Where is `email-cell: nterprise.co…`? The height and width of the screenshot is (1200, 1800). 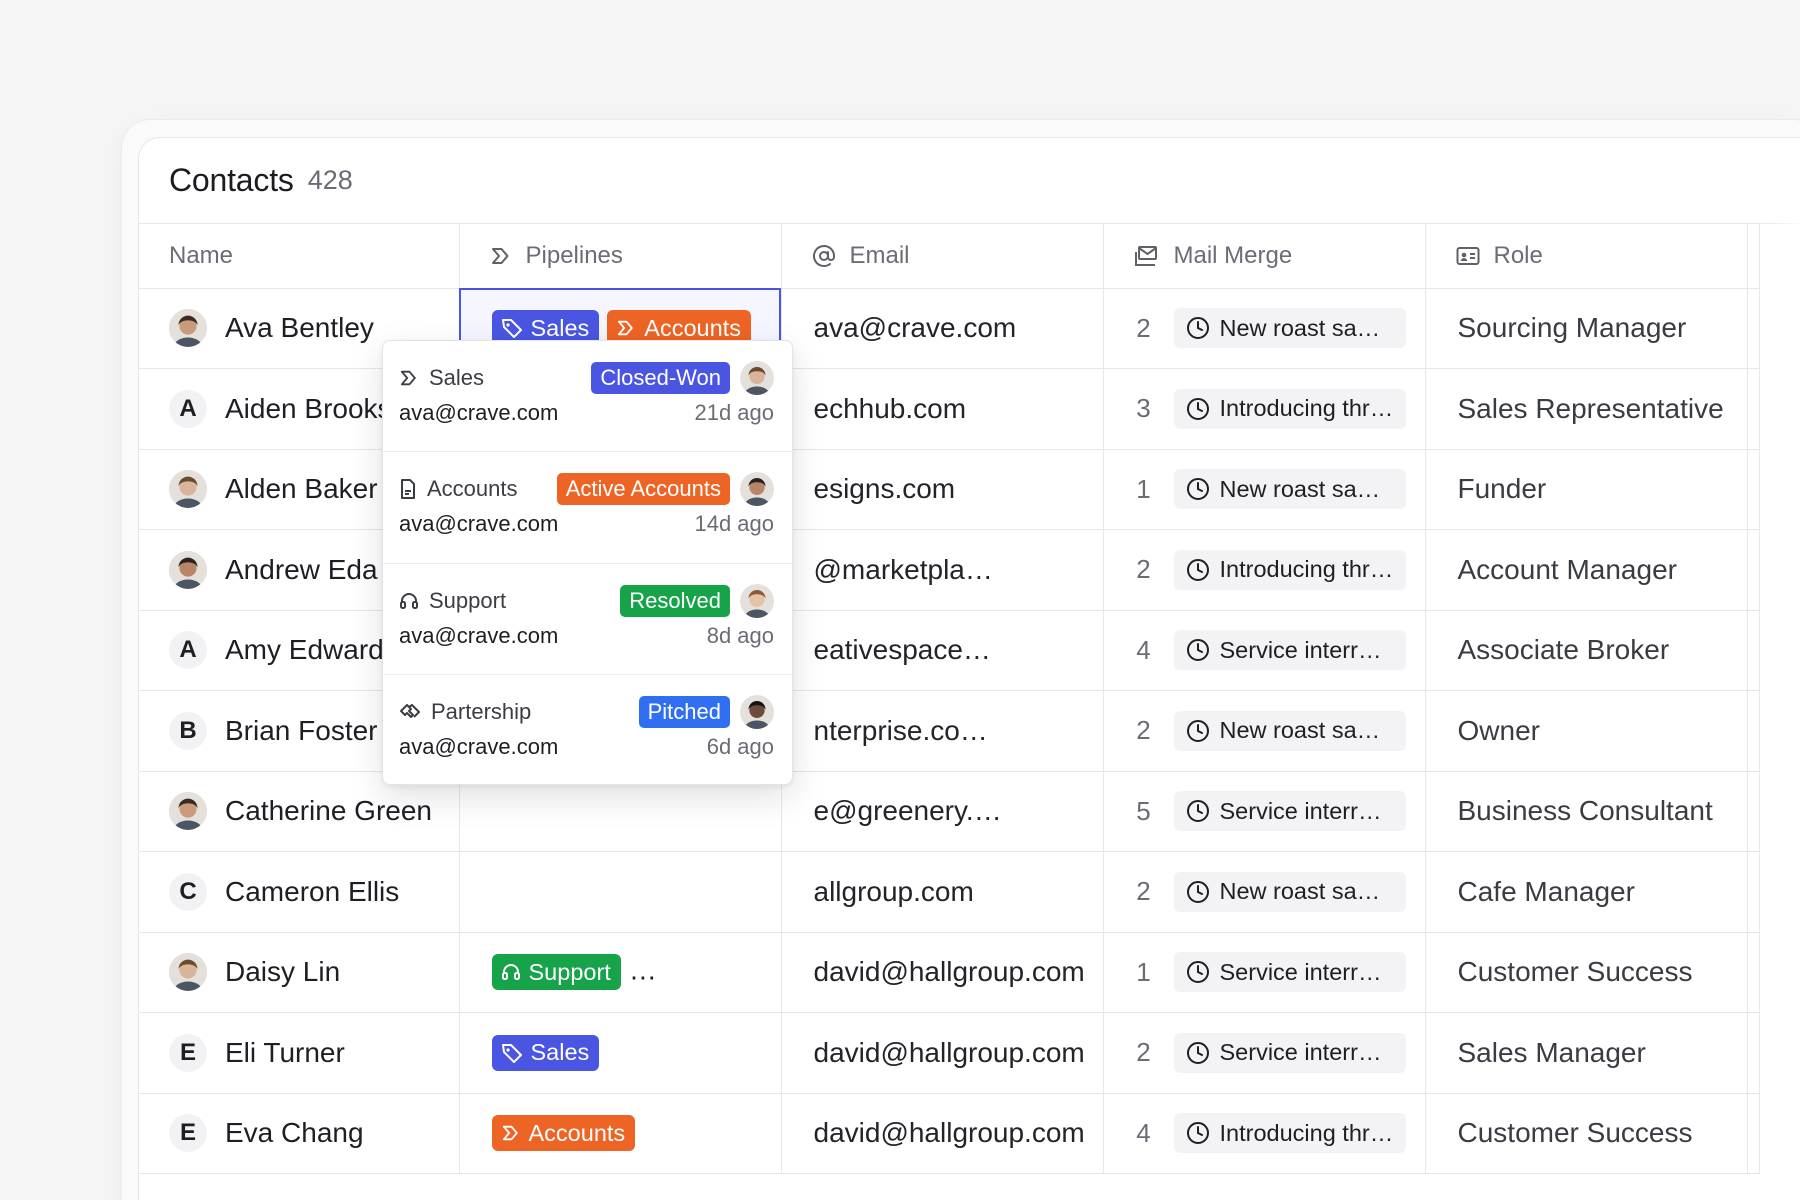 email-cell: nterprise.co… is located at coordinates (942, 731).